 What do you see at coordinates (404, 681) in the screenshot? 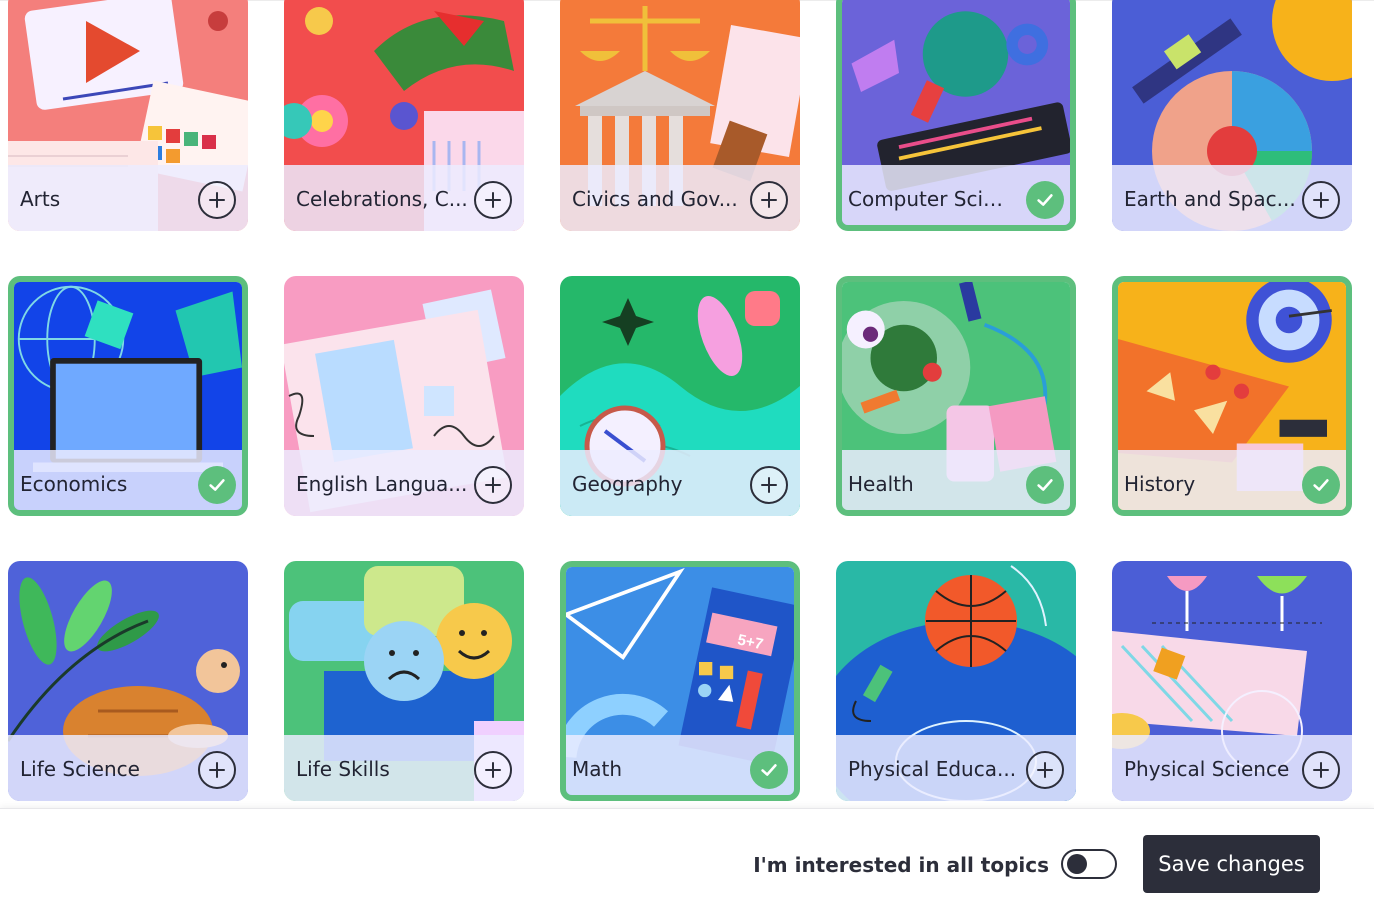
I see `topic-card-life-skills: Life Skills` at bounding box center [404, 681].